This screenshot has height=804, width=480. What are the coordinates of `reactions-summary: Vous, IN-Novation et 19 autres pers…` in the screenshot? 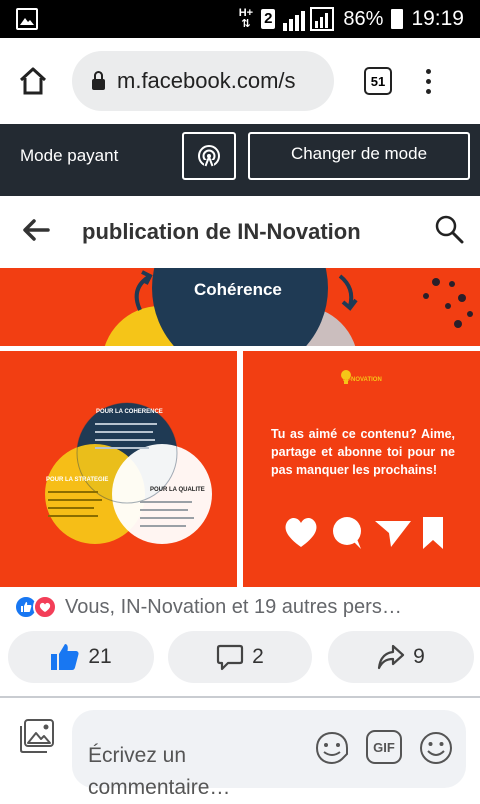 It's located at (240, 607).